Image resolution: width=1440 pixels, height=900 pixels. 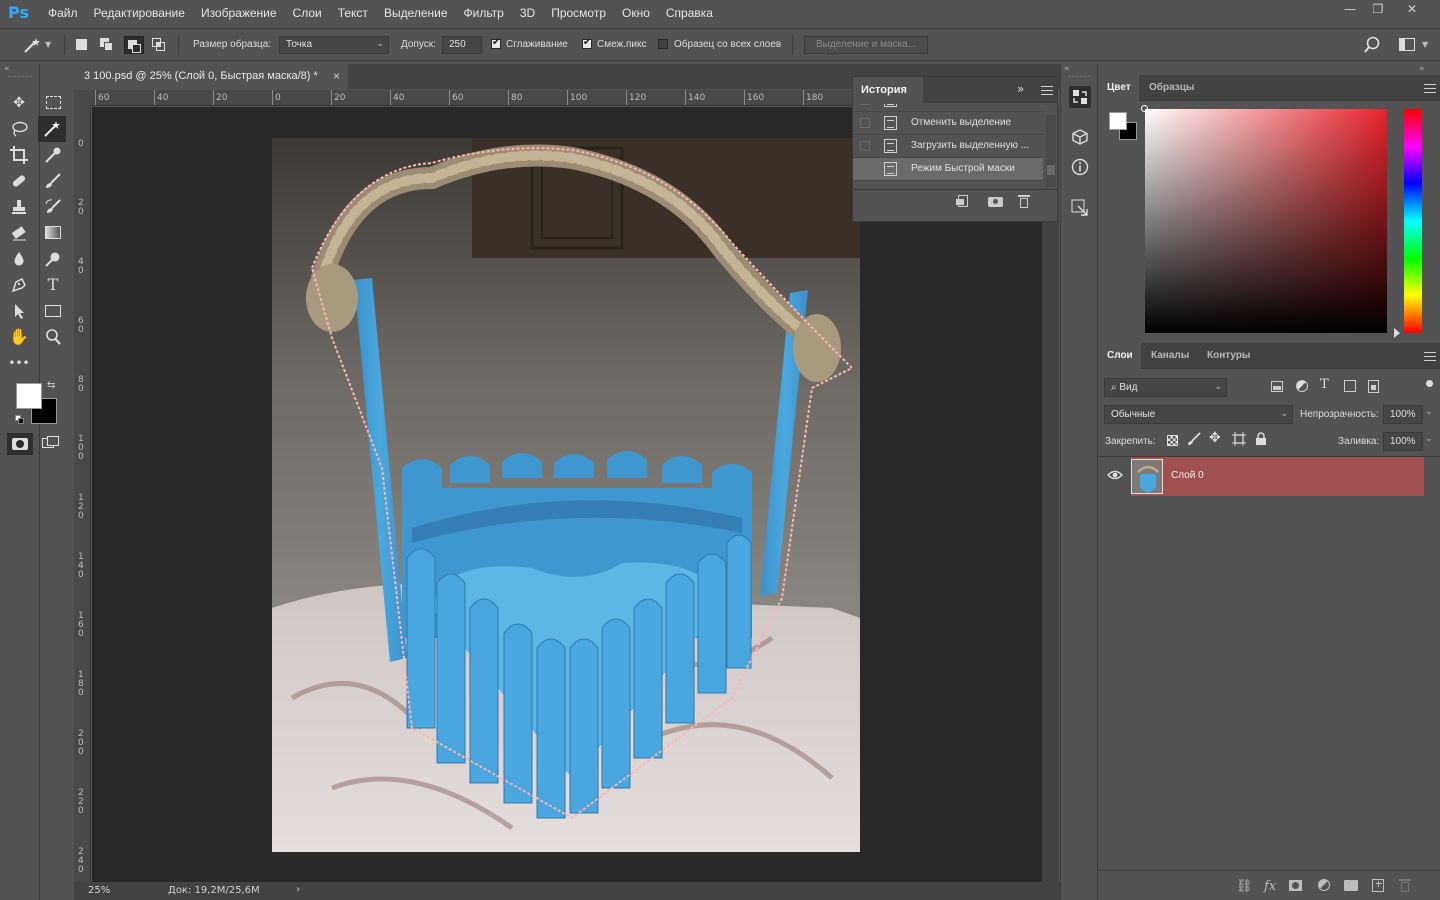 I want to click on tab-channels: Каналы, so click(x=1170, y=356).